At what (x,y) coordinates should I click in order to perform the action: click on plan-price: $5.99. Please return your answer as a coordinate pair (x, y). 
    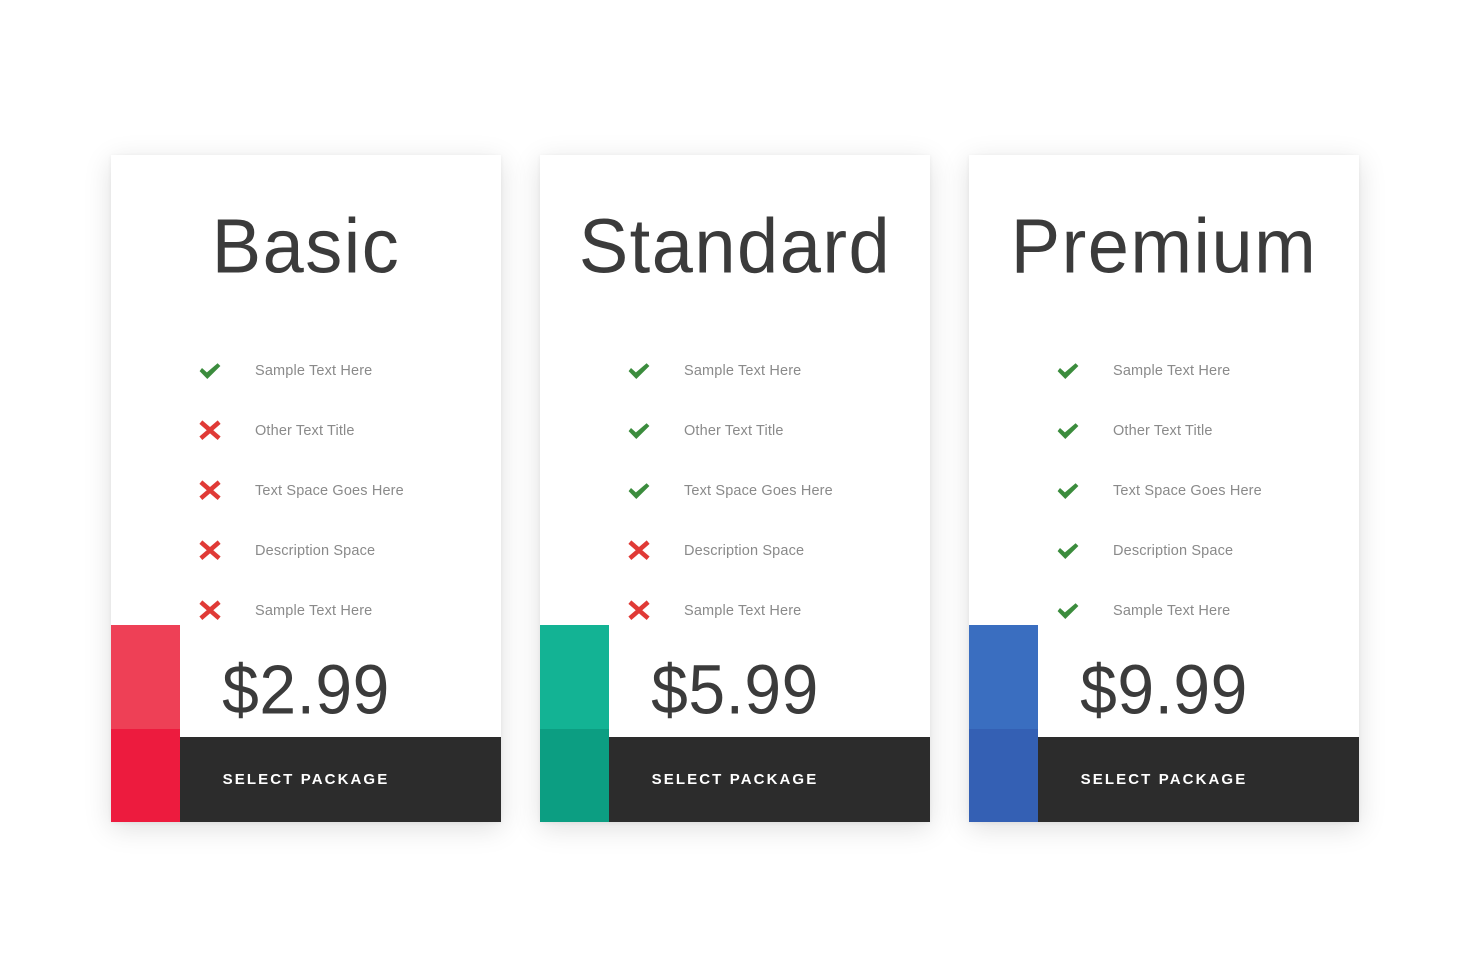
    Looking at the image, I should click on (735, 688).